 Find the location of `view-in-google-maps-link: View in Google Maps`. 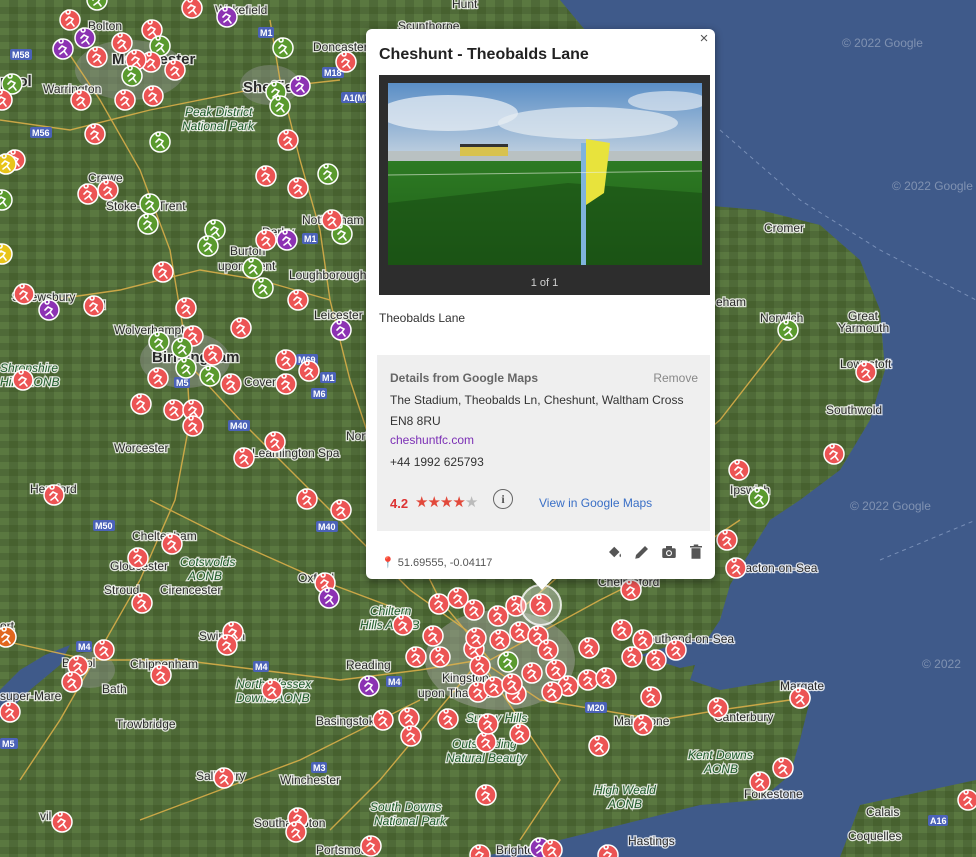

view-in-google-maps-link: View in Google Maps is located at coordinates (595, 503).